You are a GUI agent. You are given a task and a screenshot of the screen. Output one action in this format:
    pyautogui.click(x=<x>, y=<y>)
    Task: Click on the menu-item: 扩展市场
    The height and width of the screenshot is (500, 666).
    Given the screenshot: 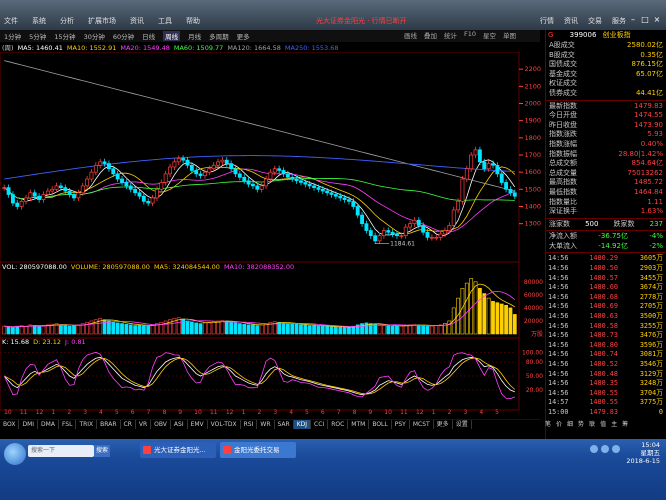 What is the action you would take?
    pyautogui.click(x=102, y=21)
    